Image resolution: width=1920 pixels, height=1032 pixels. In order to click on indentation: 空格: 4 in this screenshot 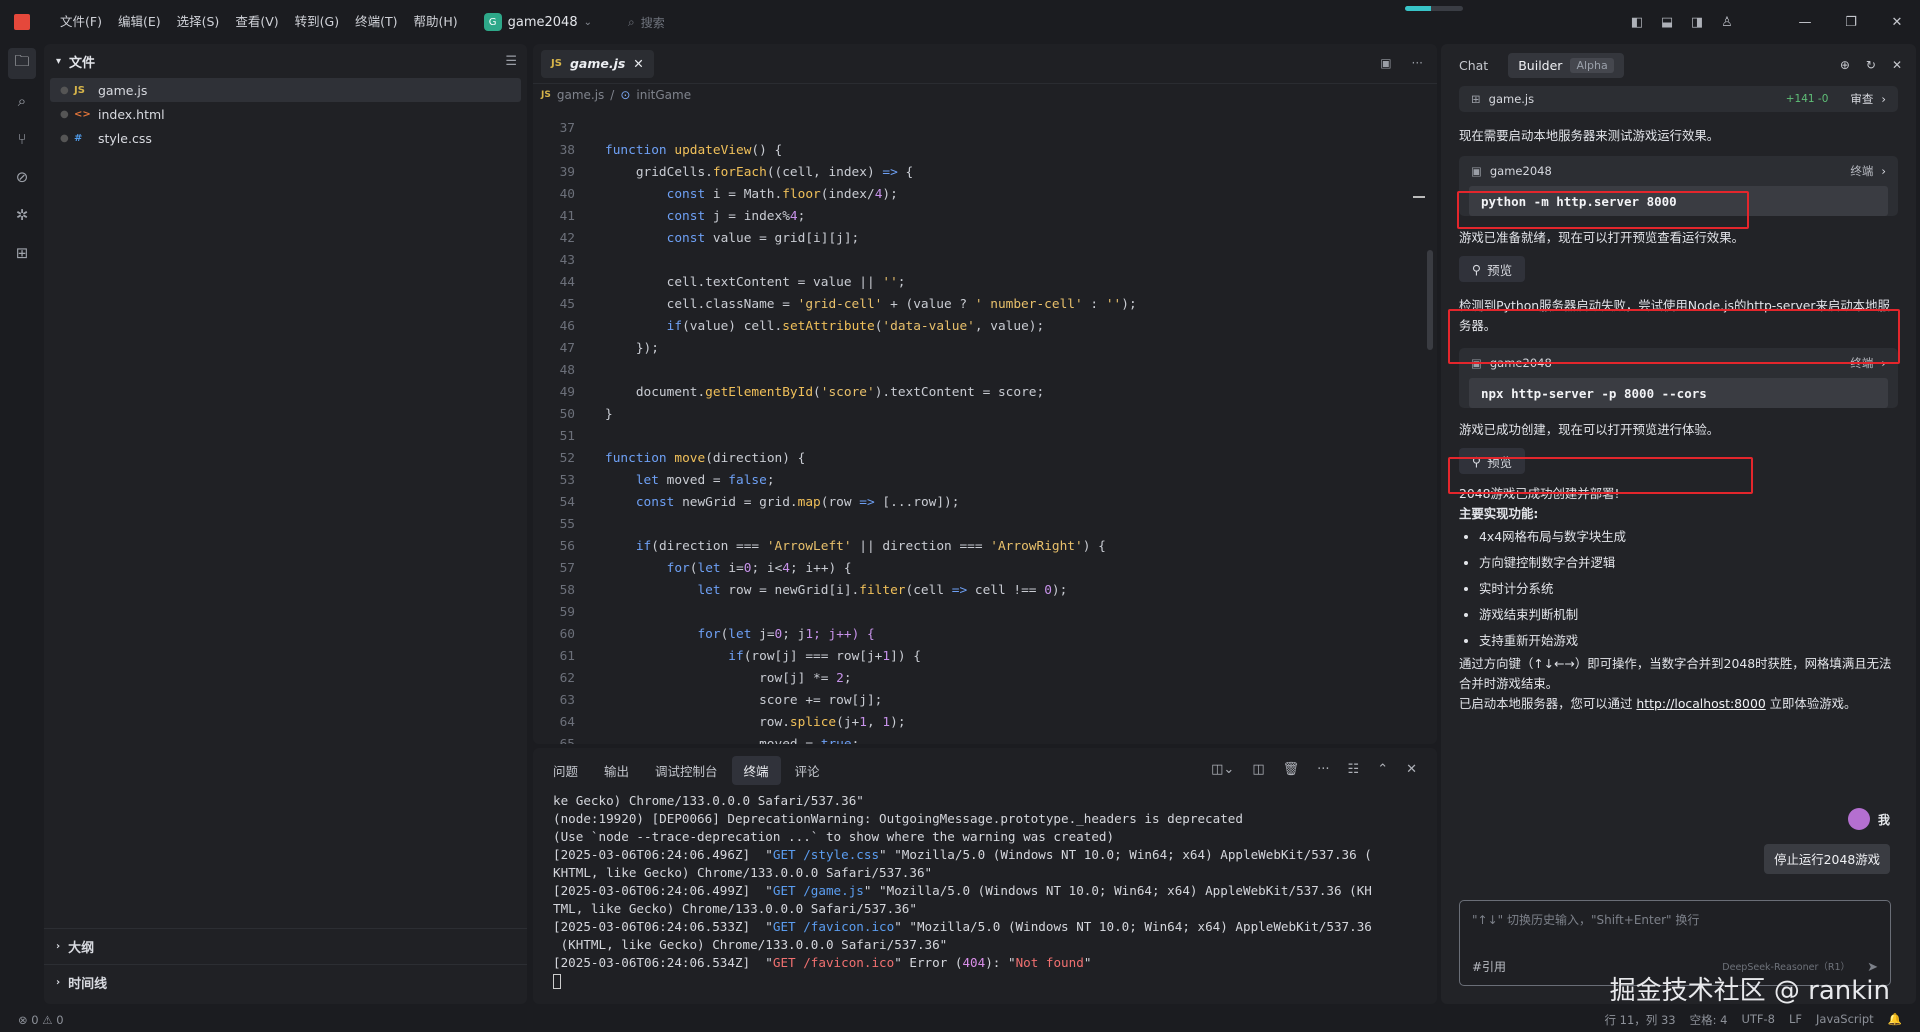, I will do `click(1709, 1020)`.